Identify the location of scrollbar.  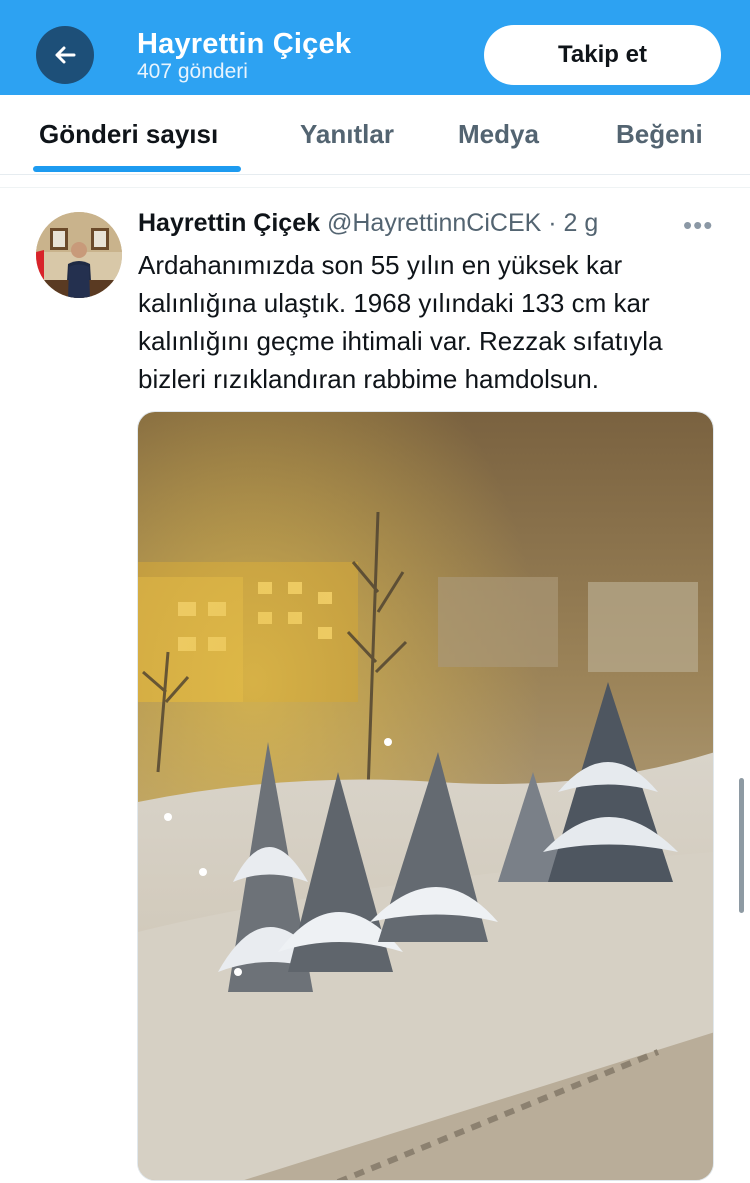
(741, 845).